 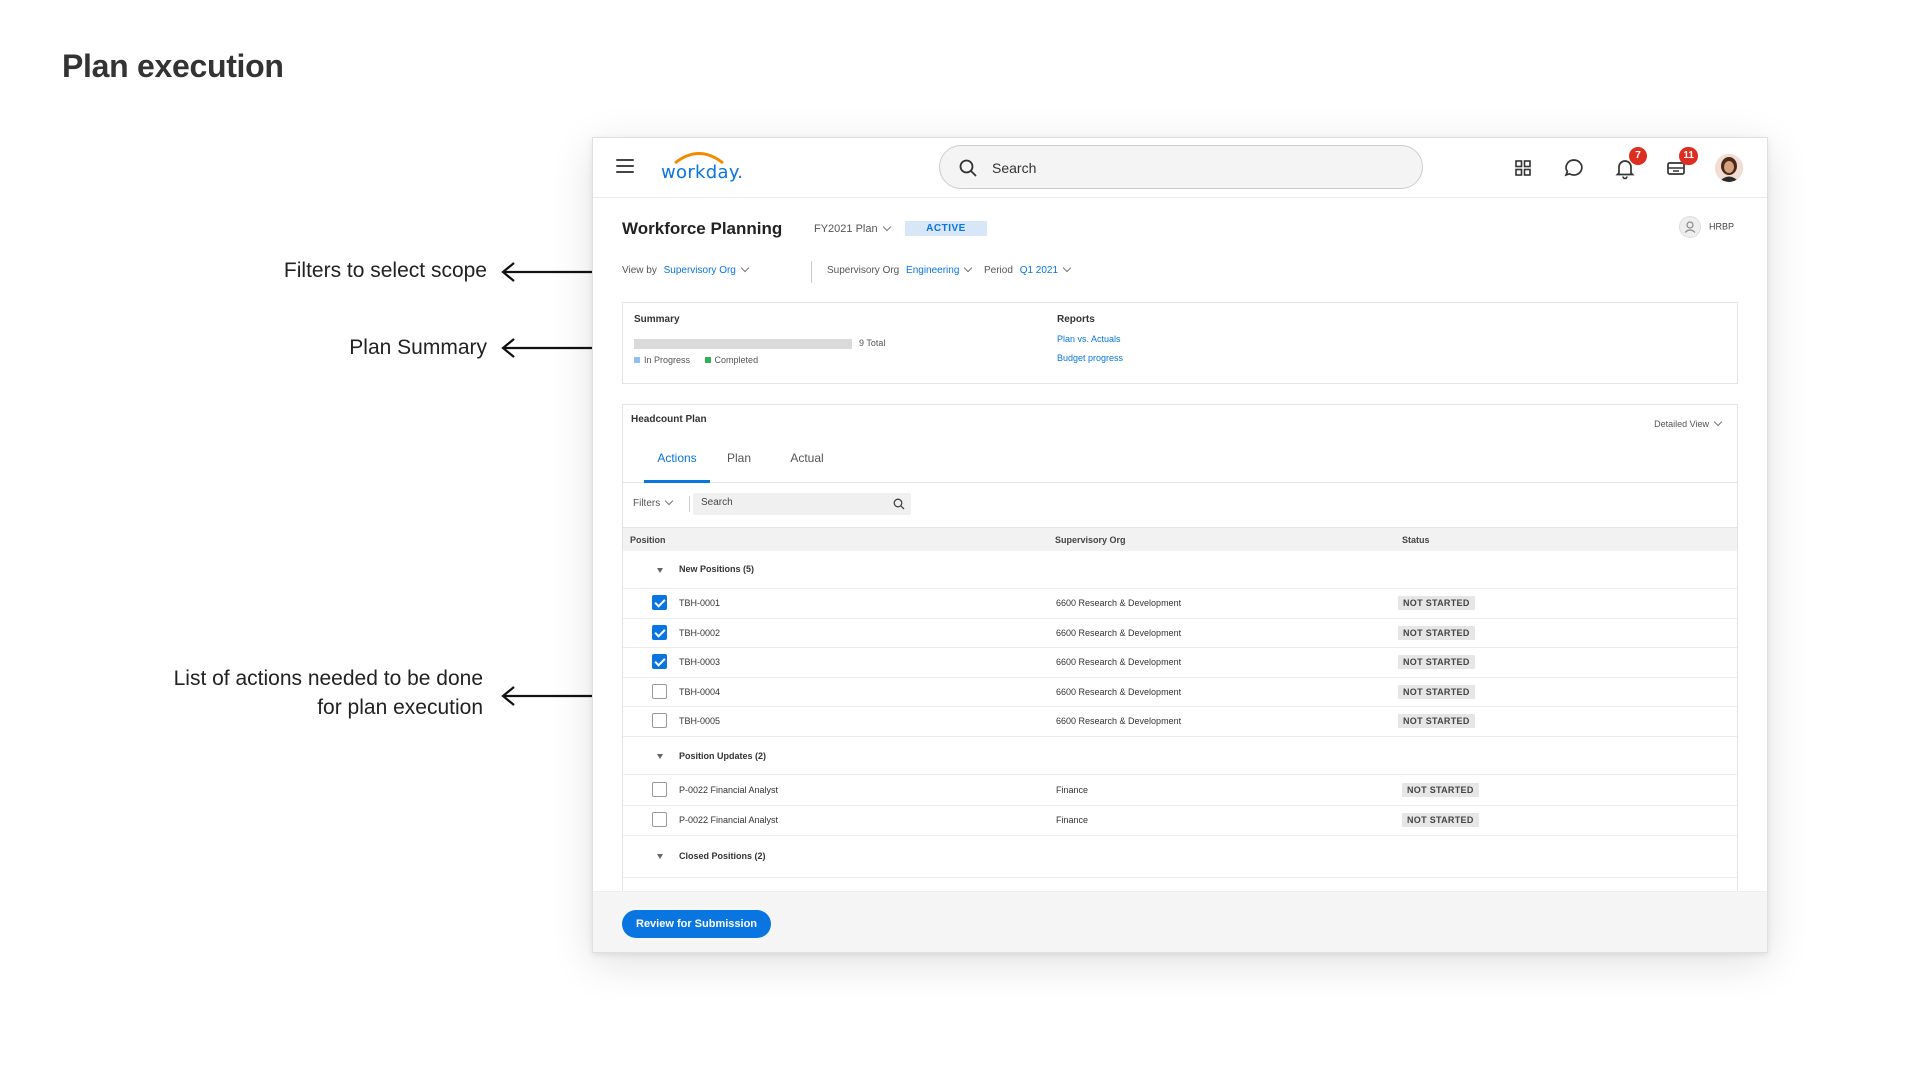 I want to click on group-row-position-updates: Position Updates (2), so click(x=1180, y=756).